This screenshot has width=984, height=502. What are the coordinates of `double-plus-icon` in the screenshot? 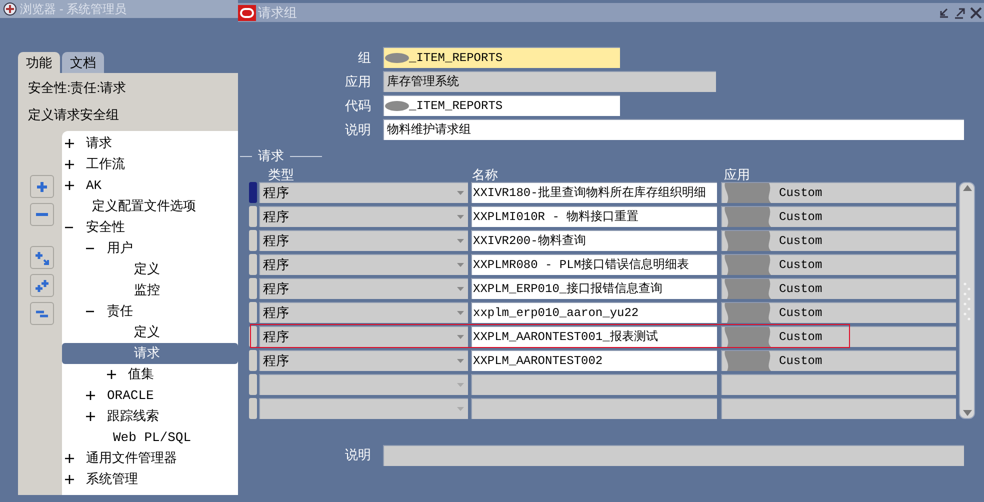 It's located at (42, 286).